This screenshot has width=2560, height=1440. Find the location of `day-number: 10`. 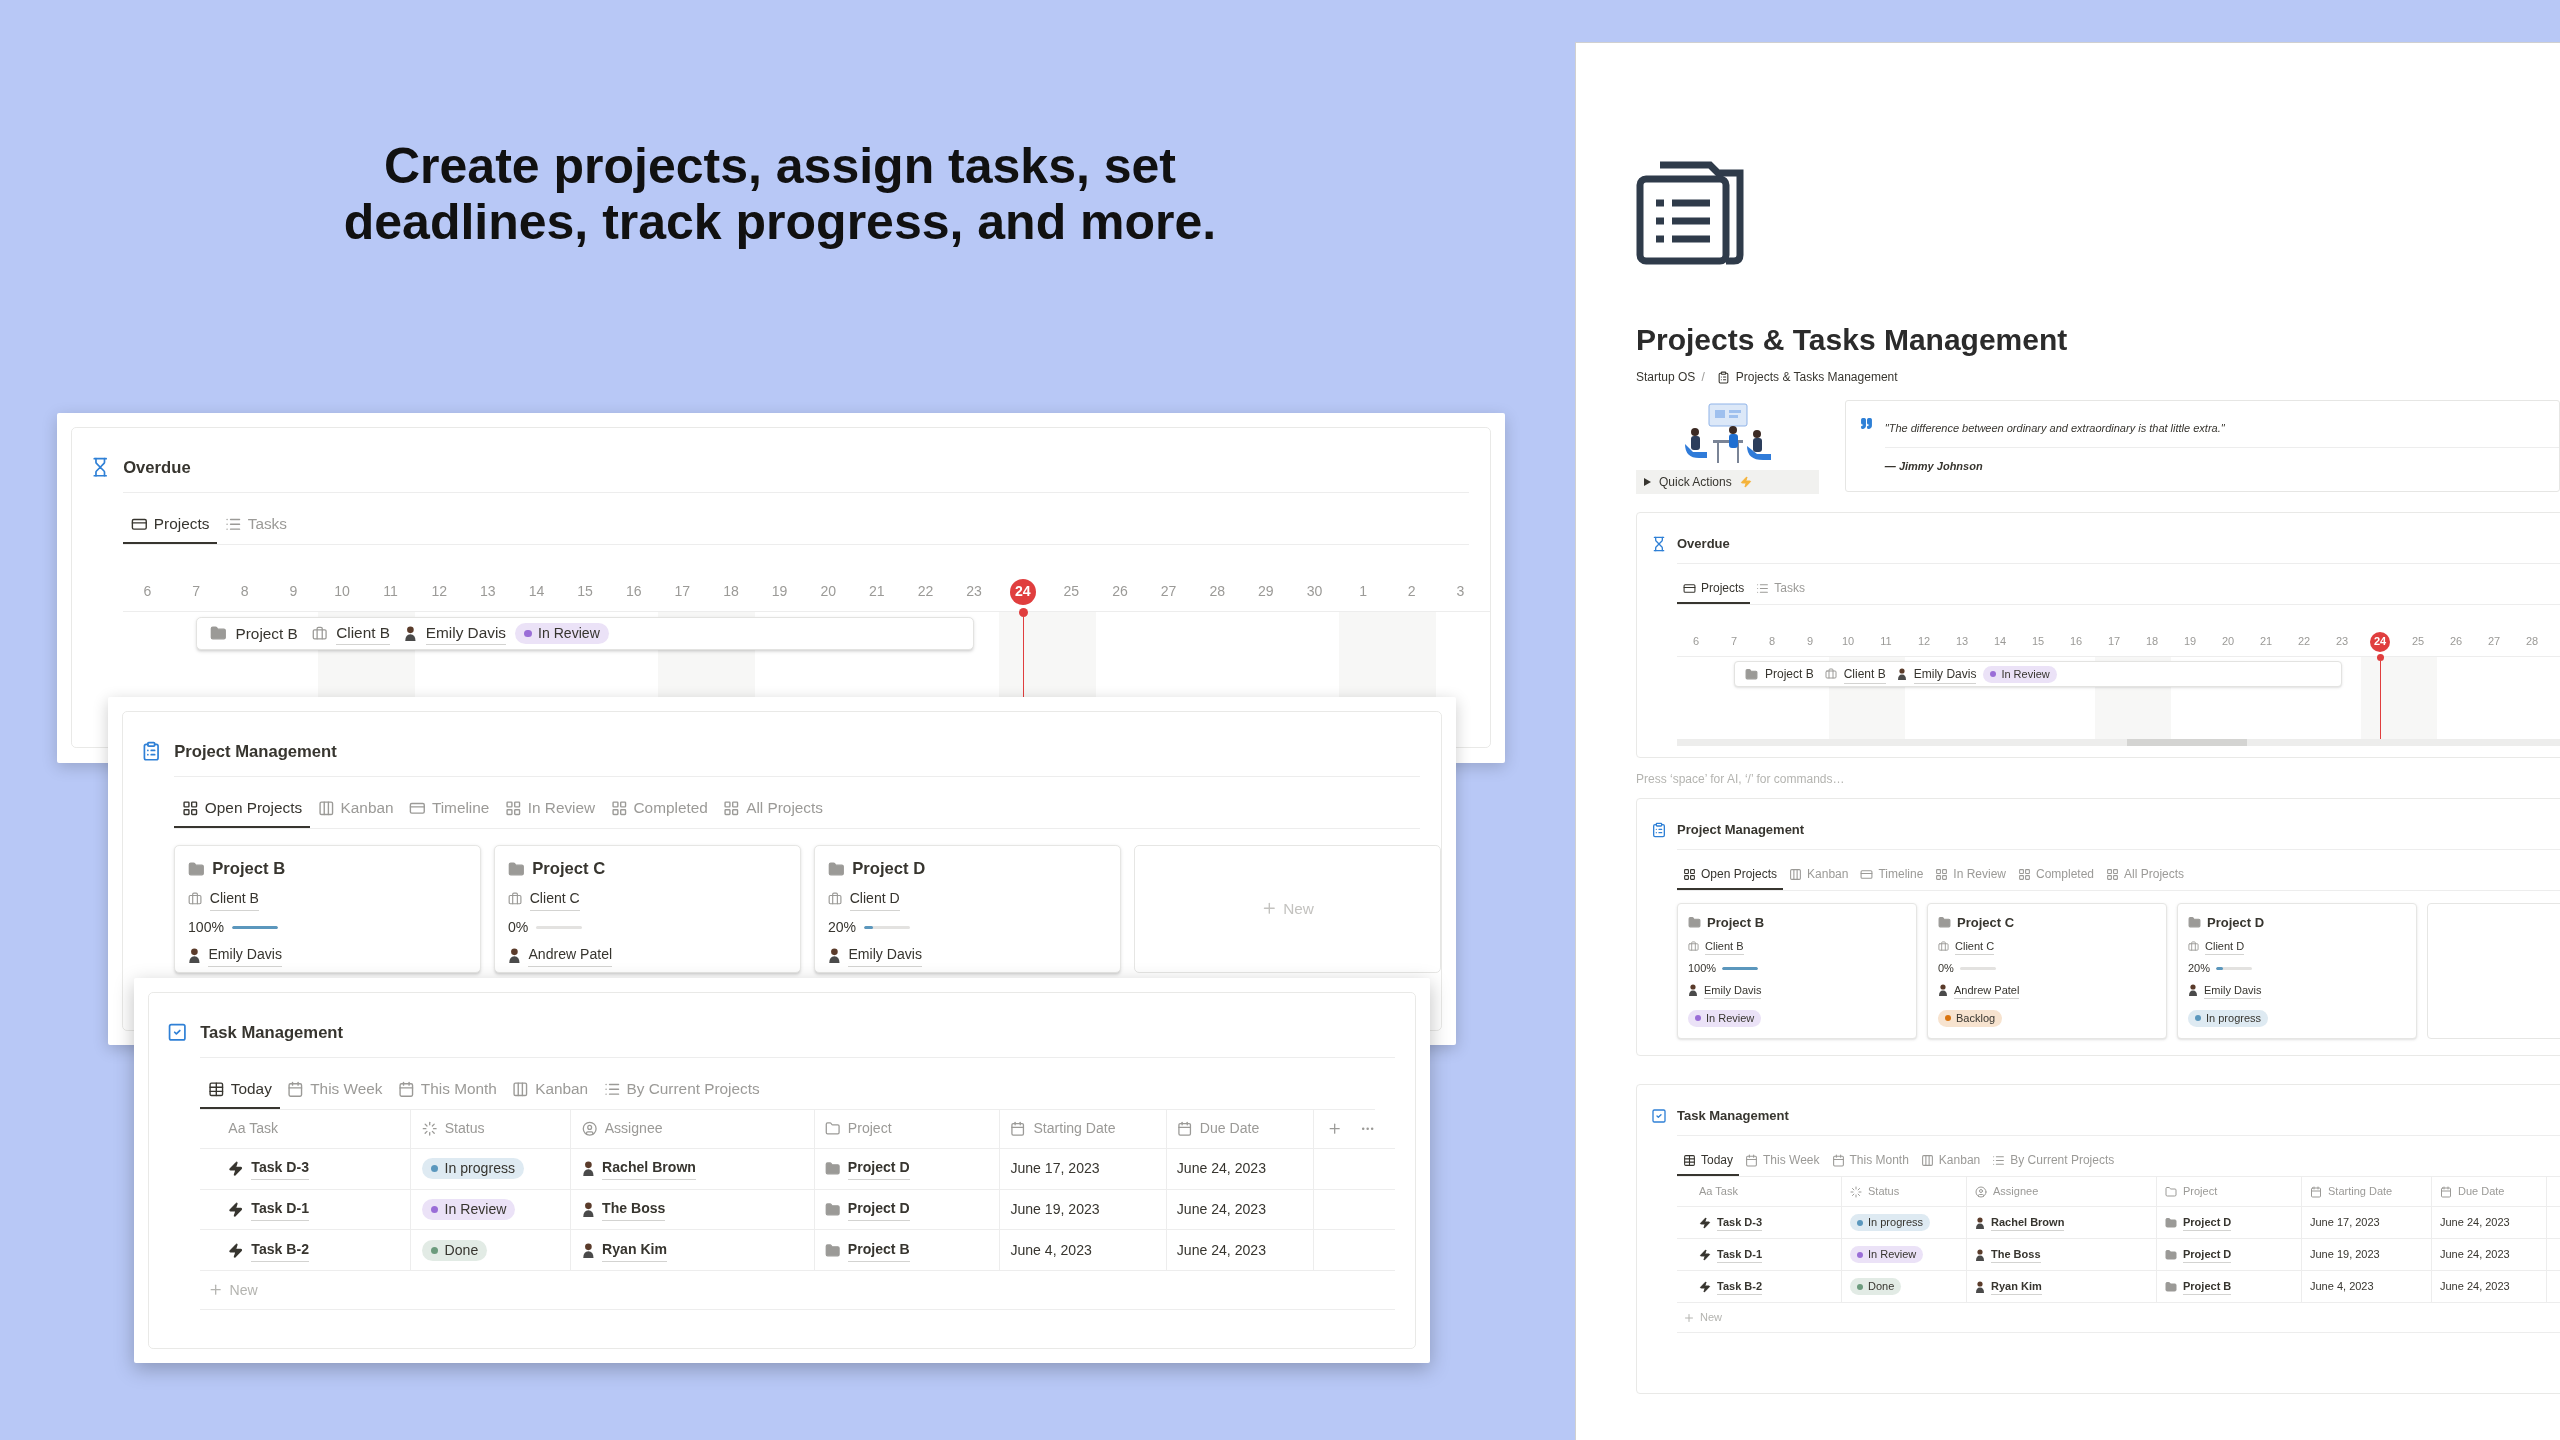

day-number: 10 is located at coordinates (1848, 642).